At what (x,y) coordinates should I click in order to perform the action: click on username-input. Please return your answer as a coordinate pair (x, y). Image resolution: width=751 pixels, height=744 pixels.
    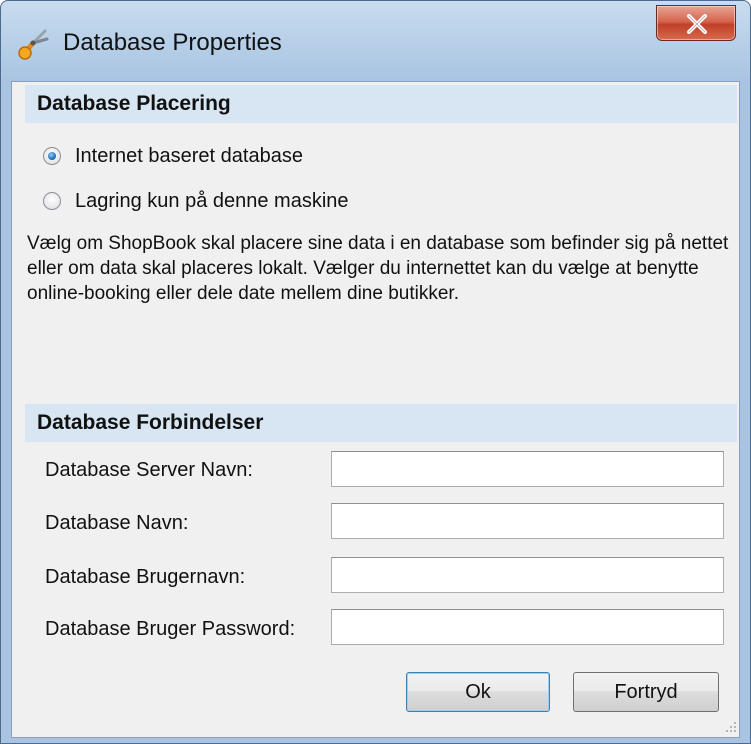
    Looking at the image, I should click on (527, 575).